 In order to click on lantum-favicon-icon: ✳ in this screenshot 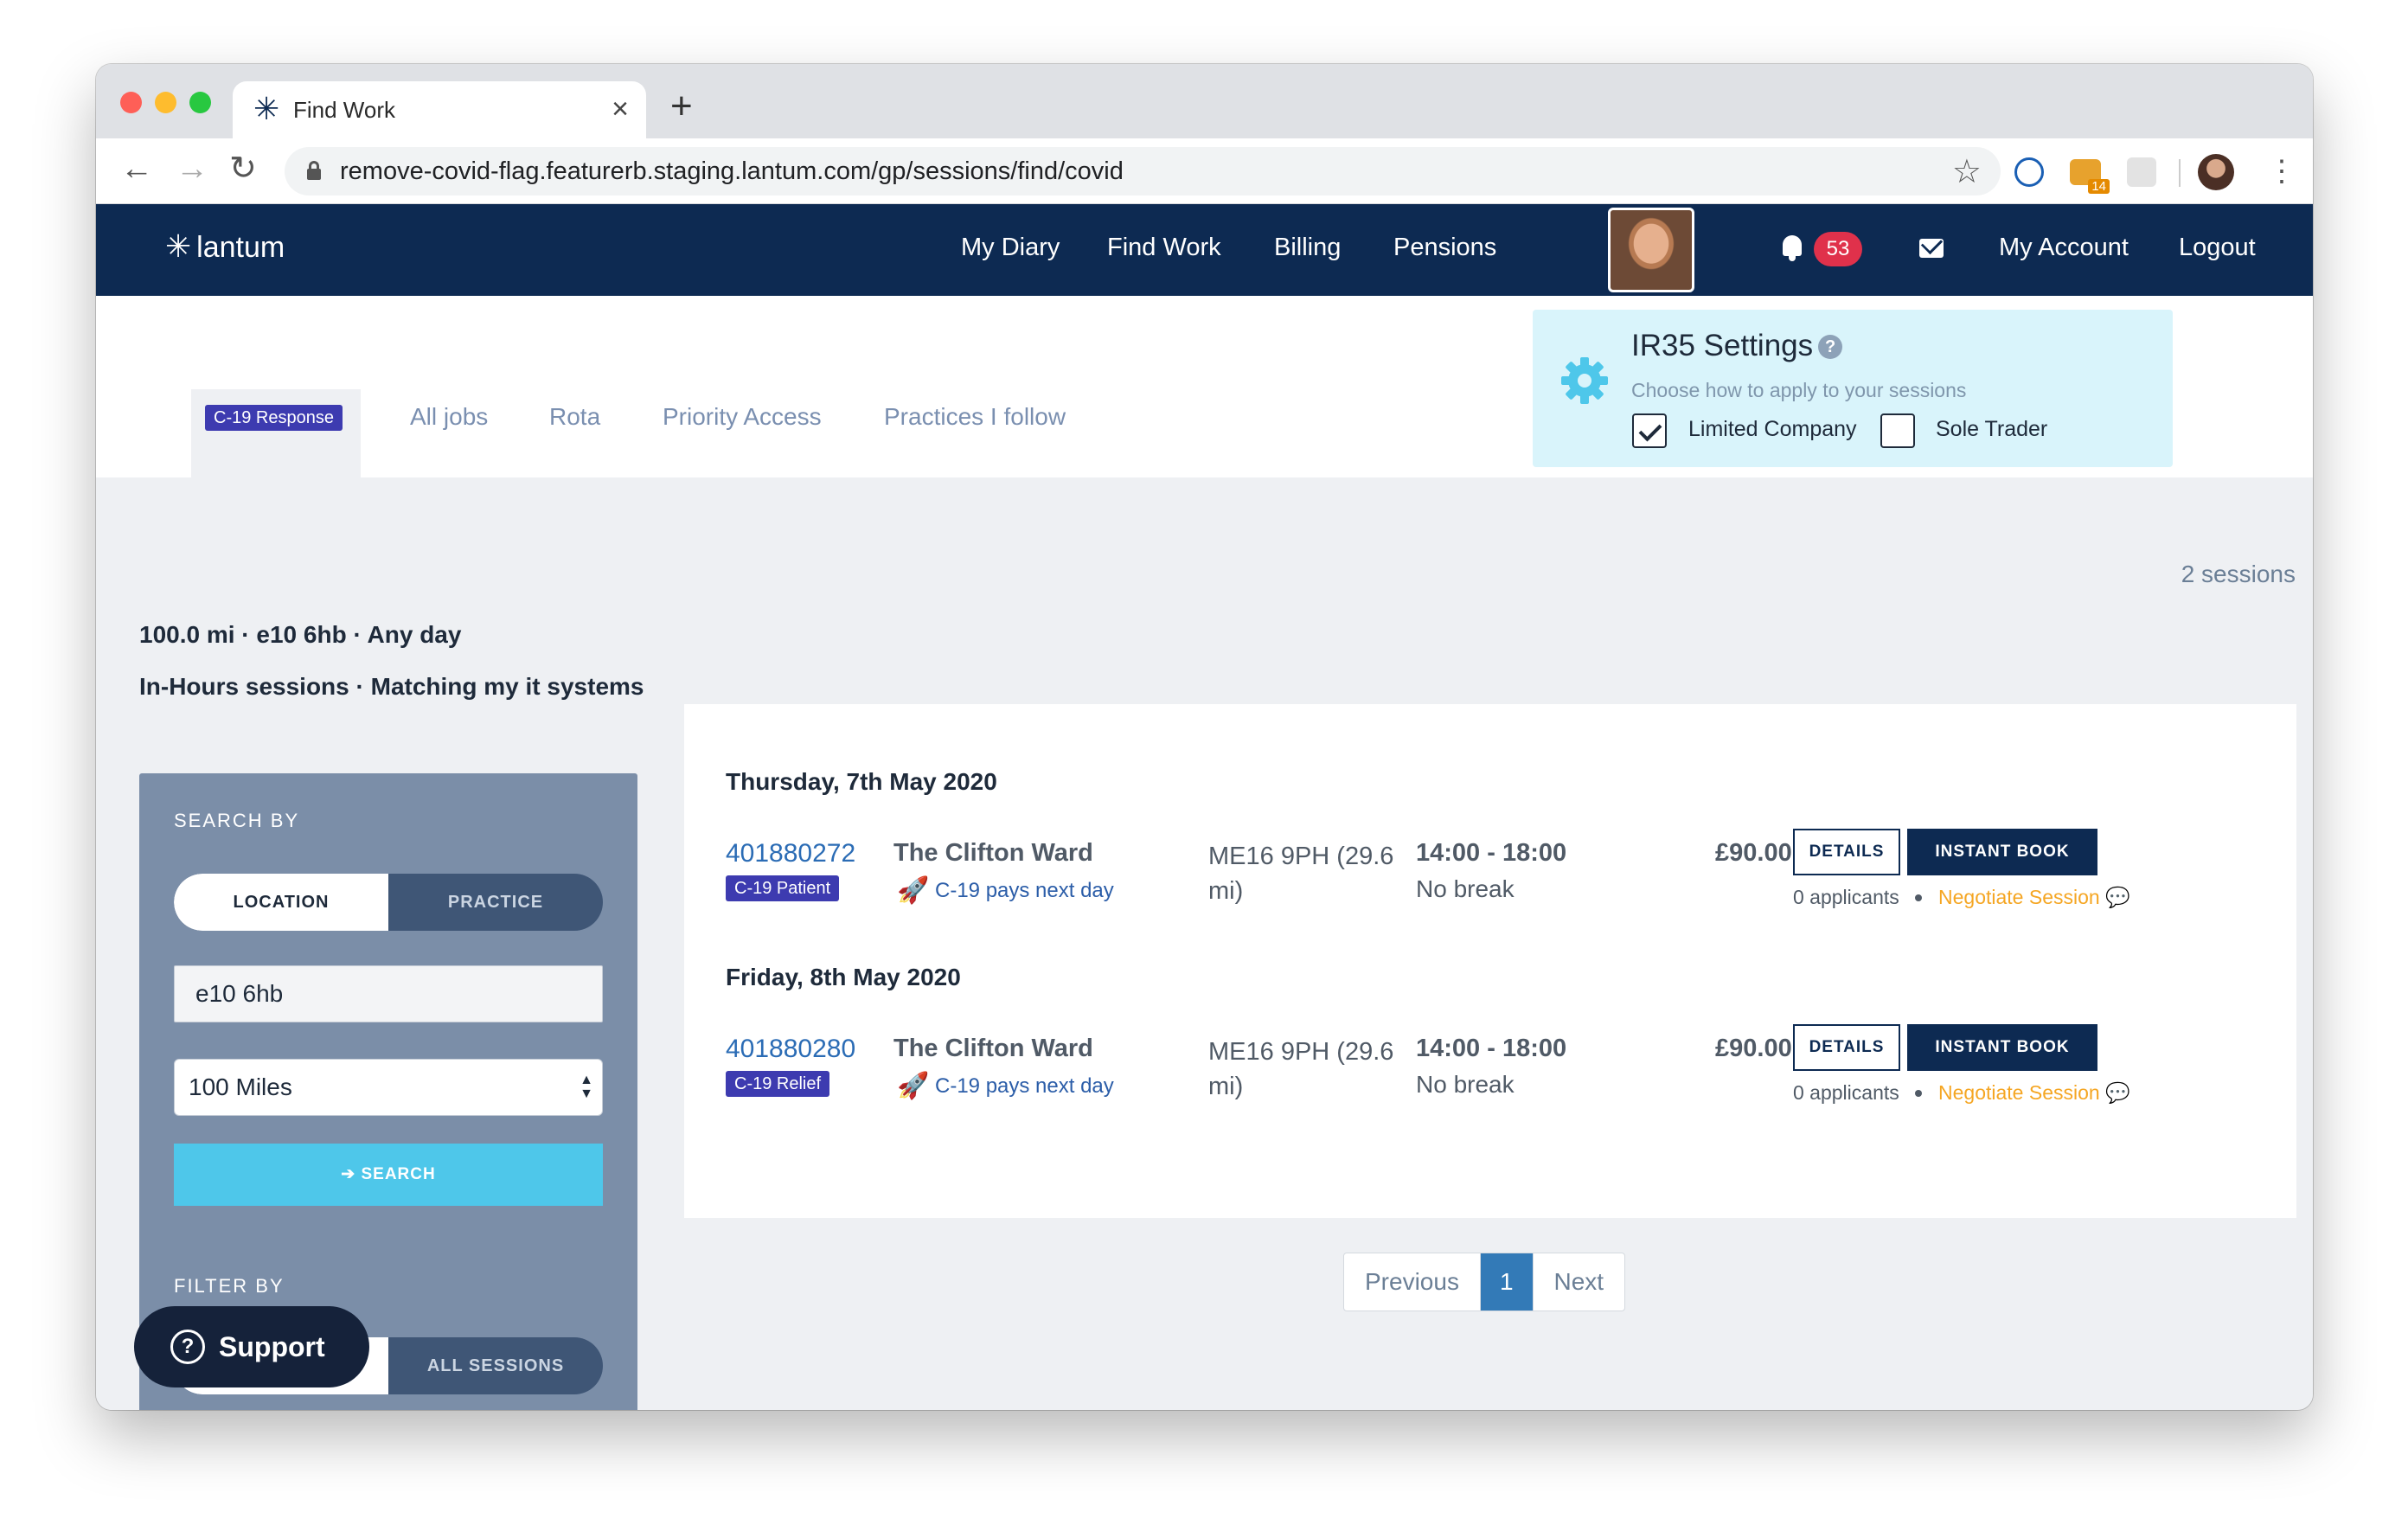, I will do `click(266, 108)`.